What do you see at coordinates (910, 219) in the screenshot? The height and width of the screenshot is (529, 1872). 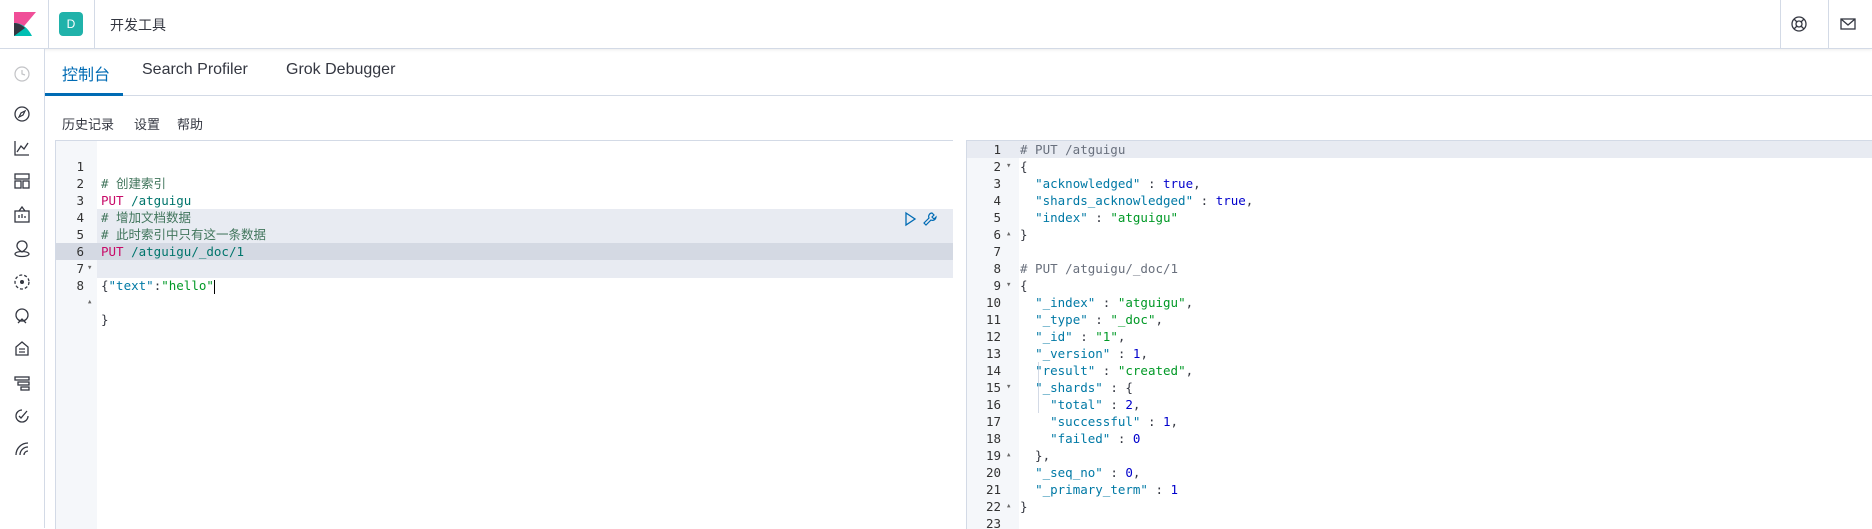 I see `play-icon` at bounding box center [910, 219].